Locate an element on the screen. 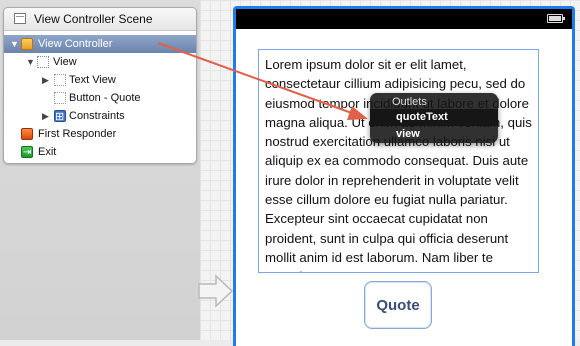  outlet-item-view: view is located at coordinates (408, 134).